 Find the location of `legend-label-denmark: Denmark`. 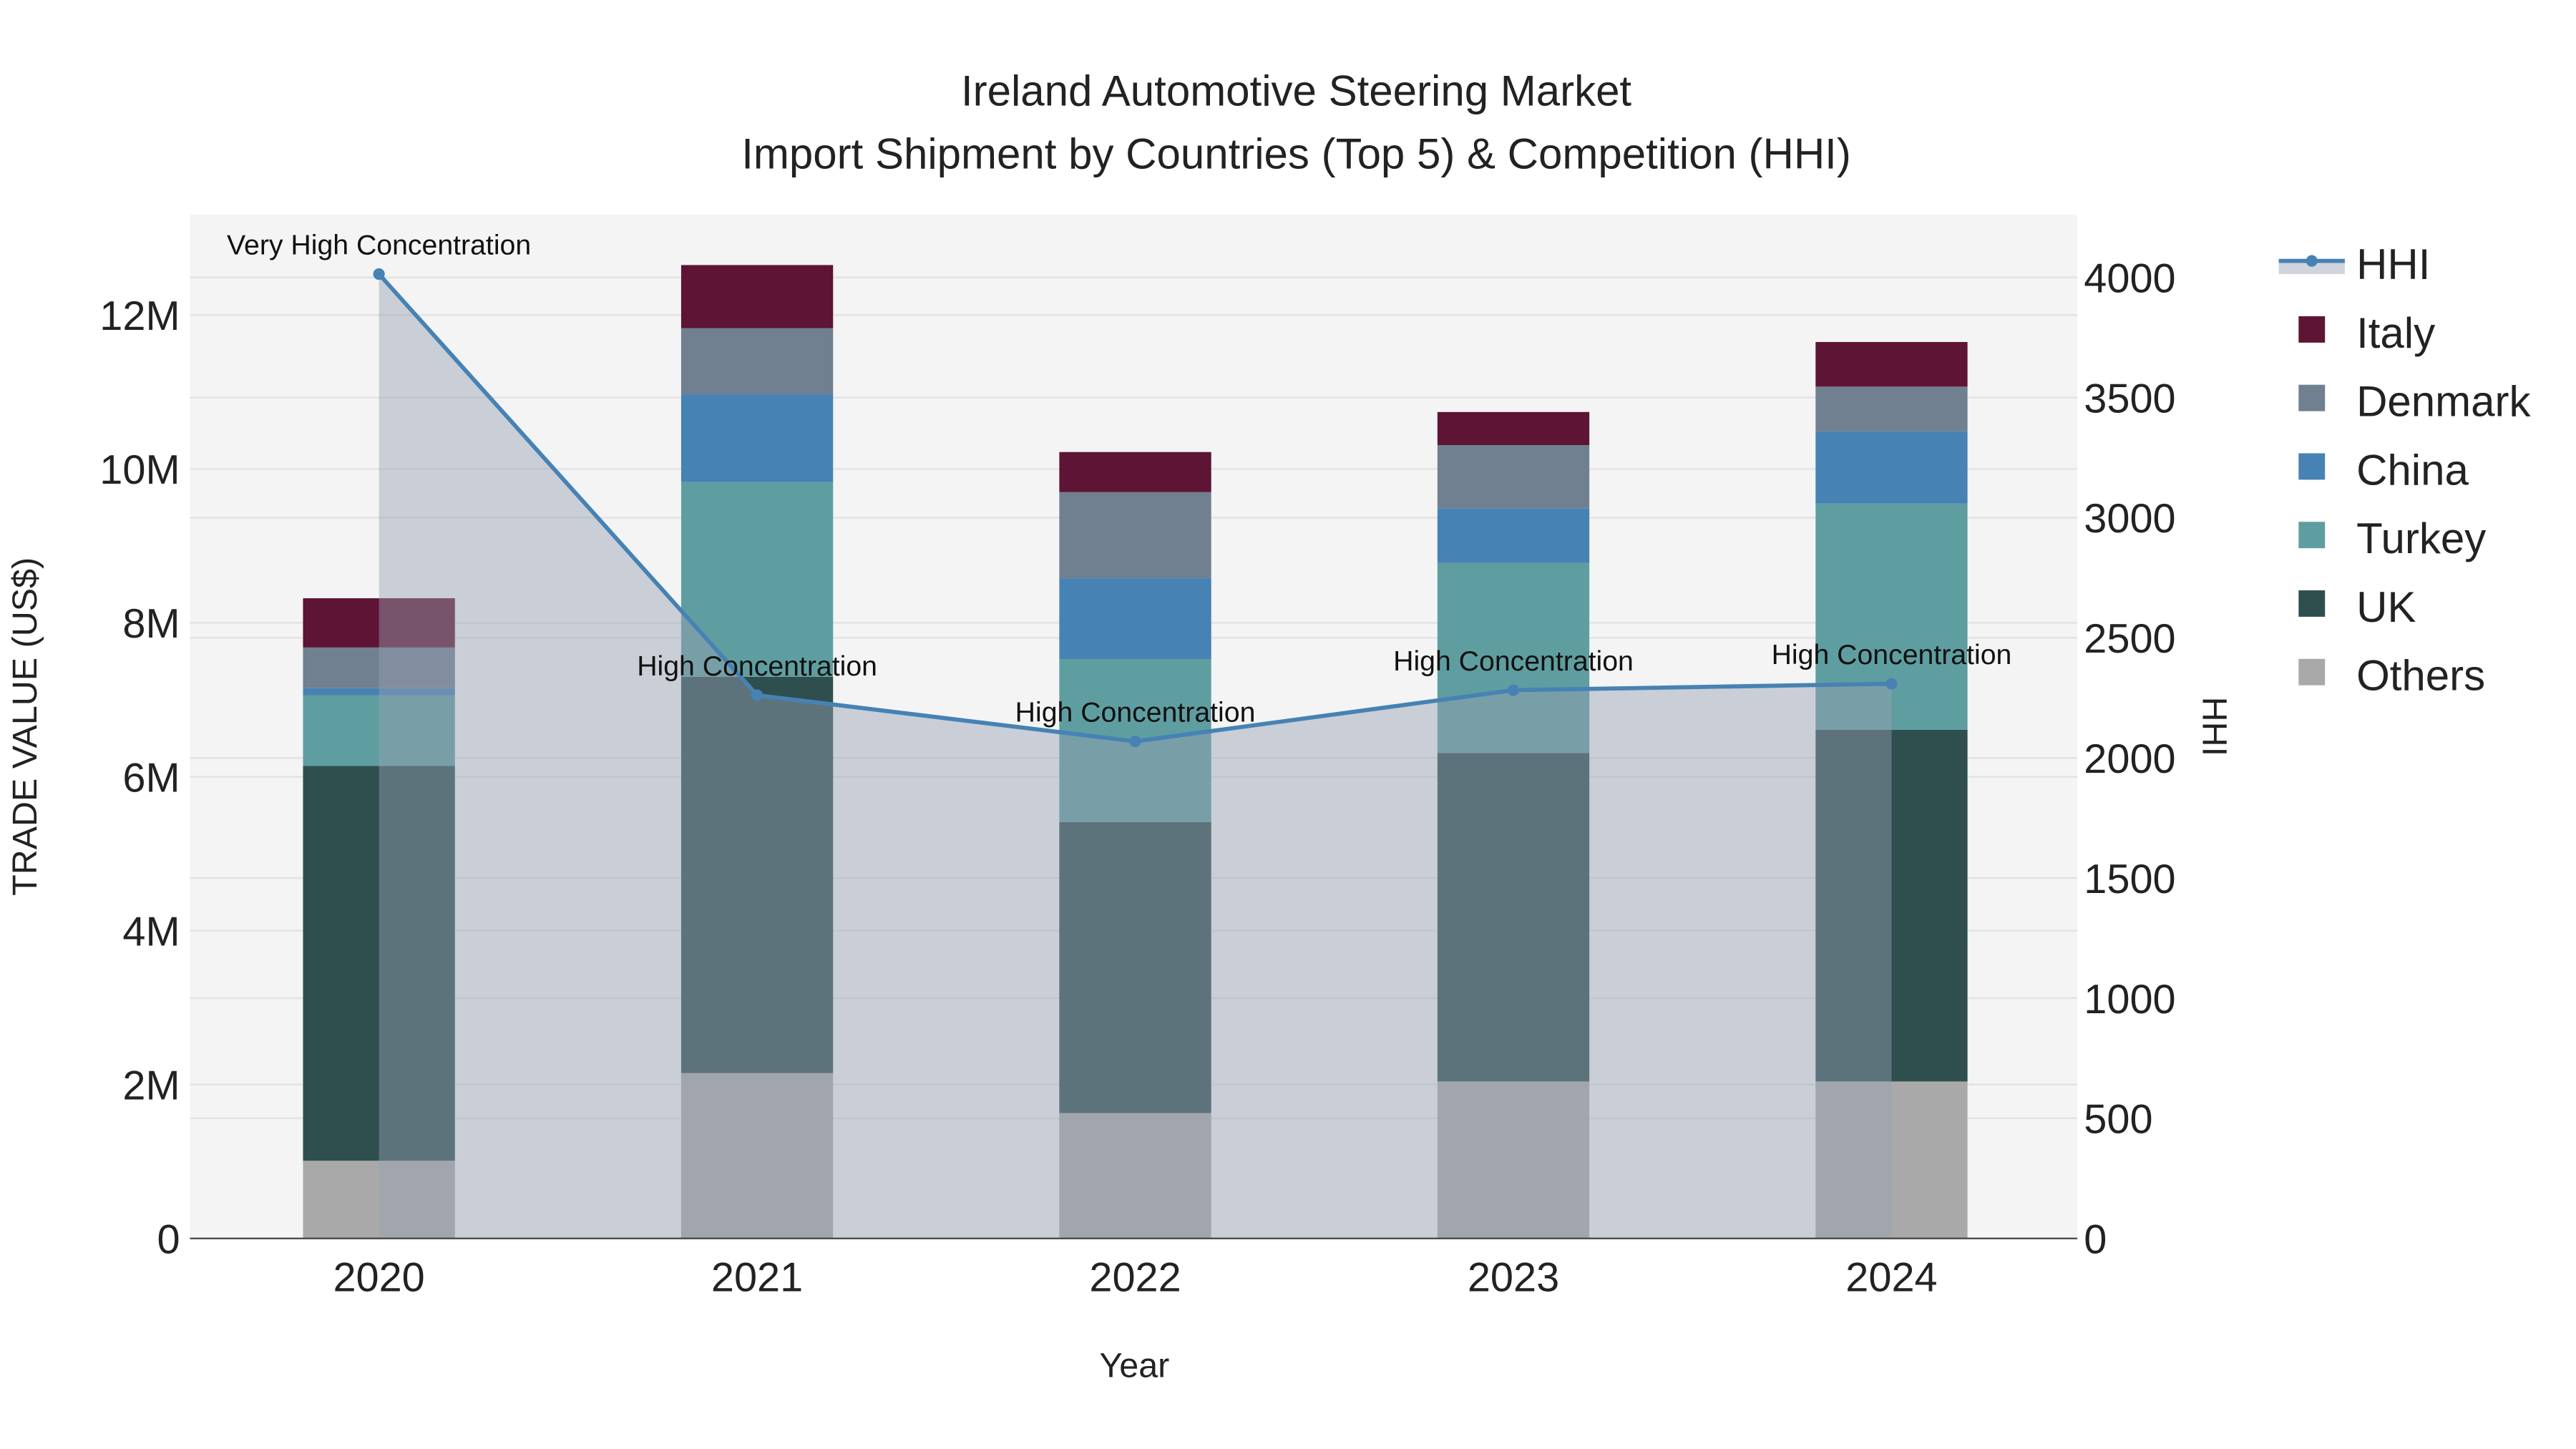

legend-label-denmark: Denmark is located at coordinates (2443, 402).